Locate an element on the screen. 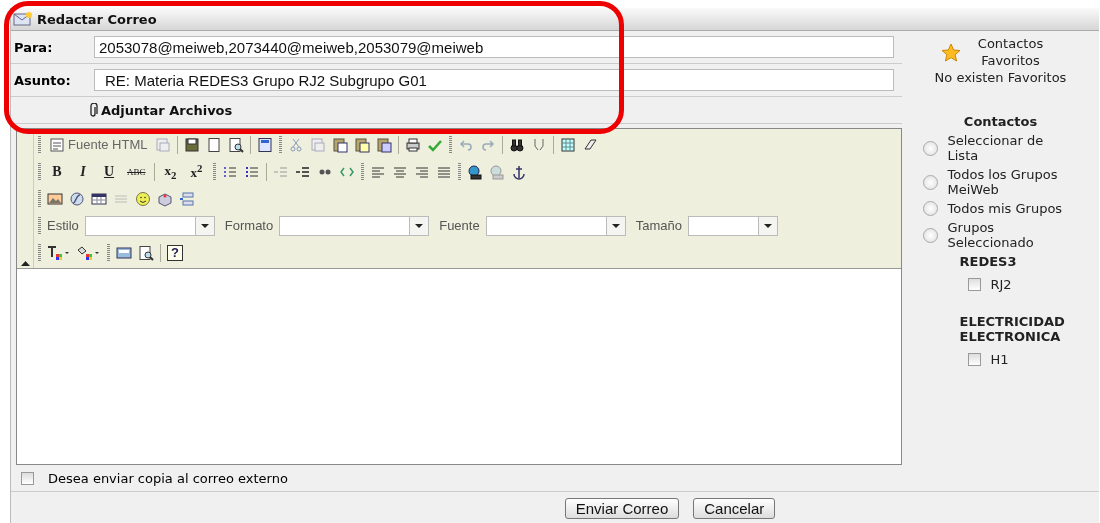  combo-label: Estilo is located at coordinates (63, 225).